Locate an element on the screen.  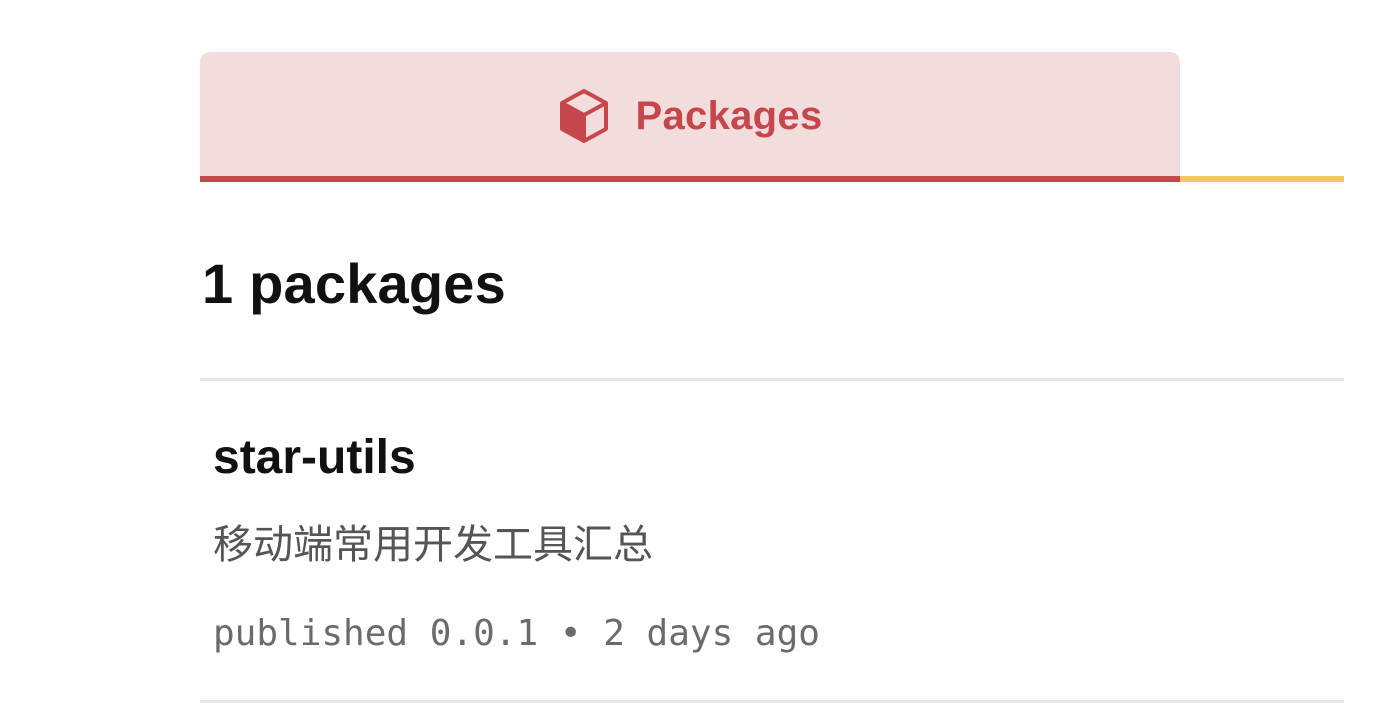
package-publish-info: published 0.0.1 • 2 days ago is located at coordinates (516, 634).